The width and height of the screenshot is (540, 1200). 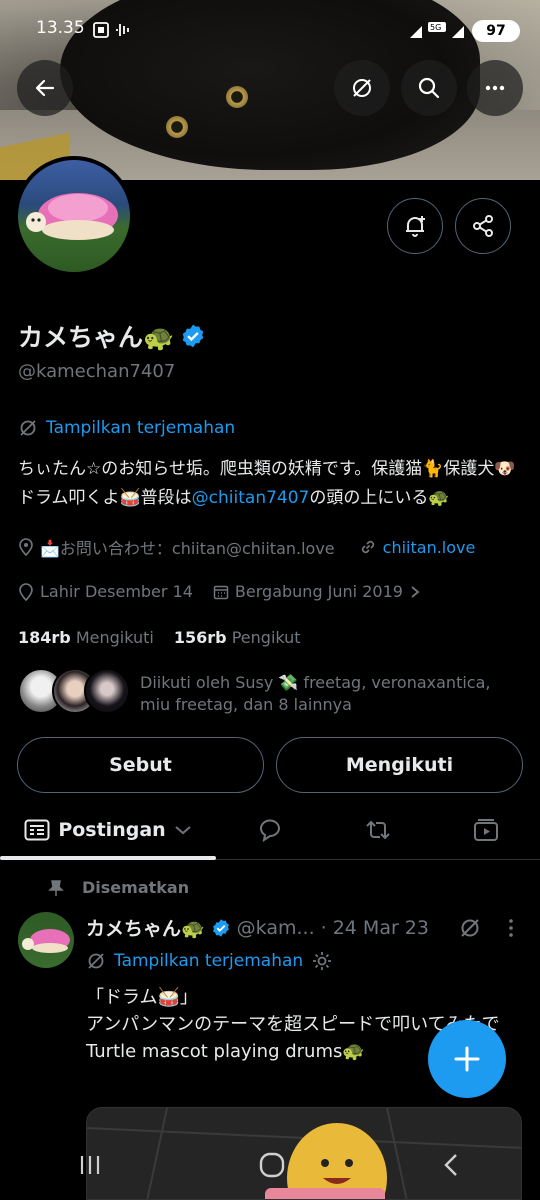 I want to click on arrow-left-icon, so click(x=45, y=88).